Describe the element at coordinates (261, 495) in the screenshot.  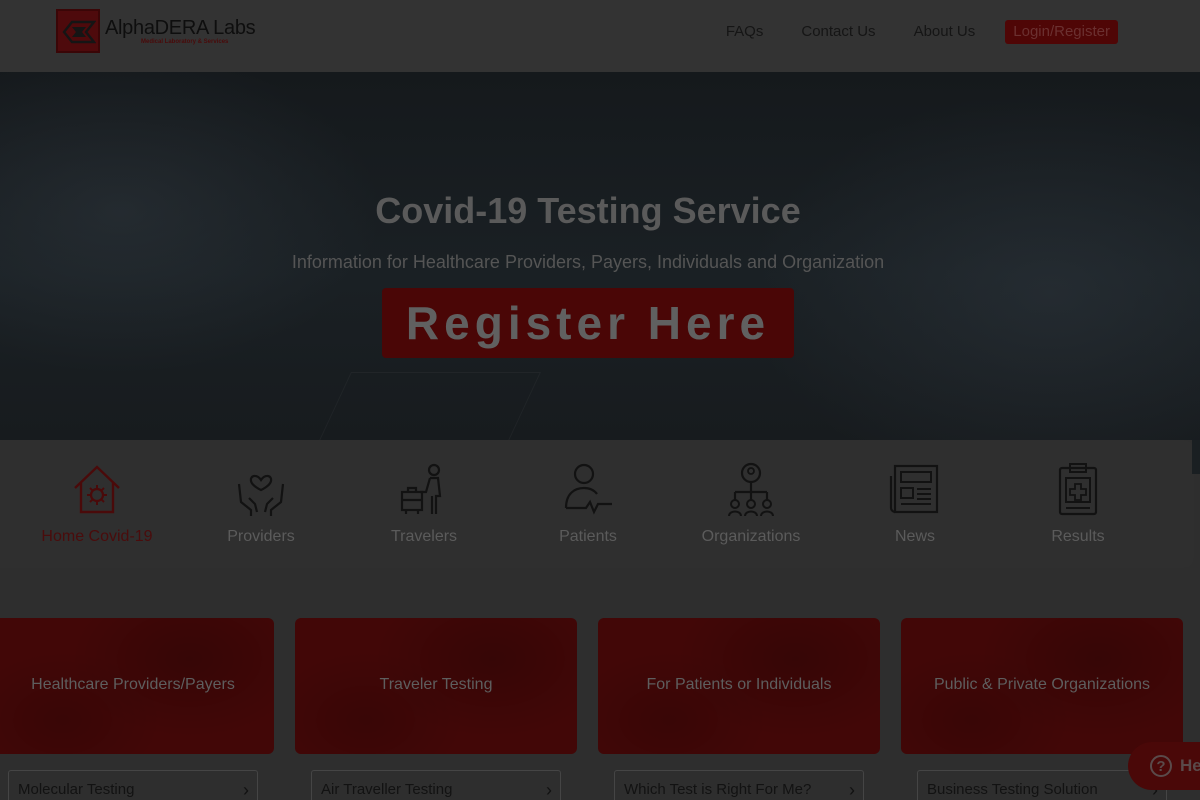
I see `hands-heart-icon` at that location.